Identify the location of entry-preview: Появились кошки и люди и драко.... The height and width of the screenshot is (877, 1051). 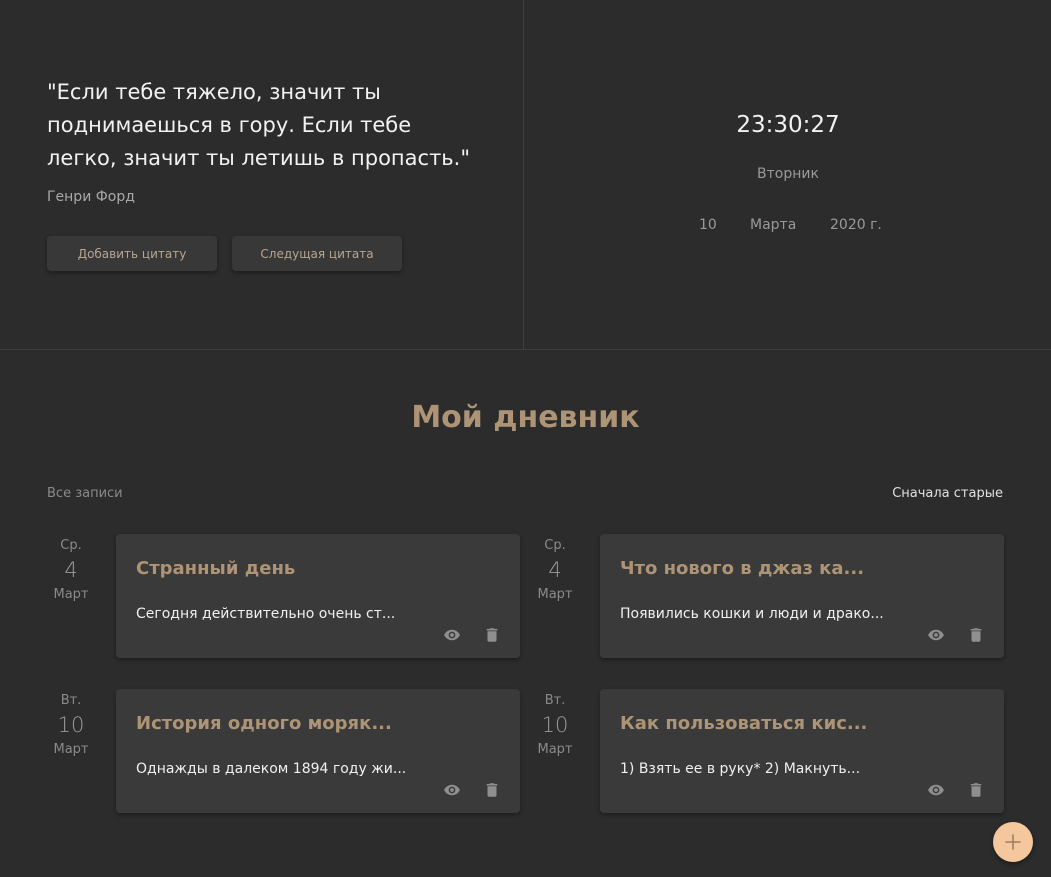
(752, 614).